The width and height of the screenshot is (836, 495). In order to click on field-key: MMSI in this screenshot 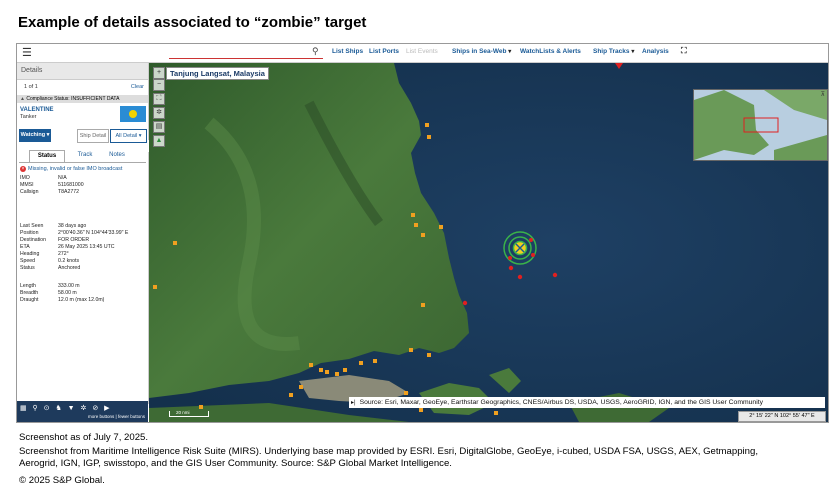, I will do `click(27, 185)`.